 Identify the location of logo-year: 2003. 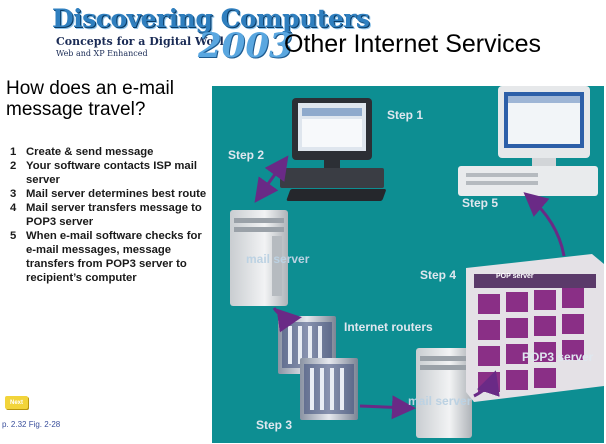
(245, 46).